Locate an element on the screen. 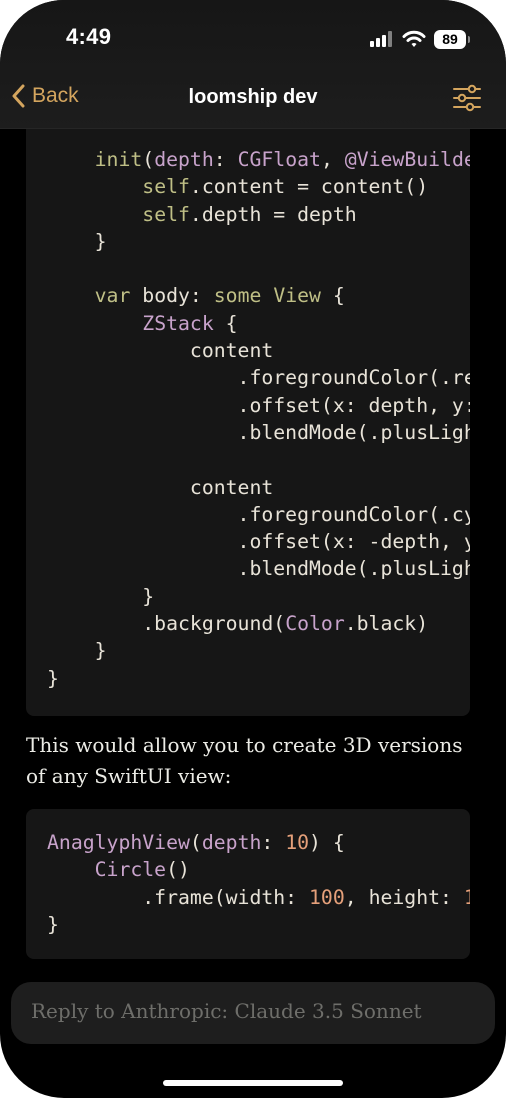 This screenshot has width=506, height=1098. code-token: , height: is located at coordinates (404, 897).